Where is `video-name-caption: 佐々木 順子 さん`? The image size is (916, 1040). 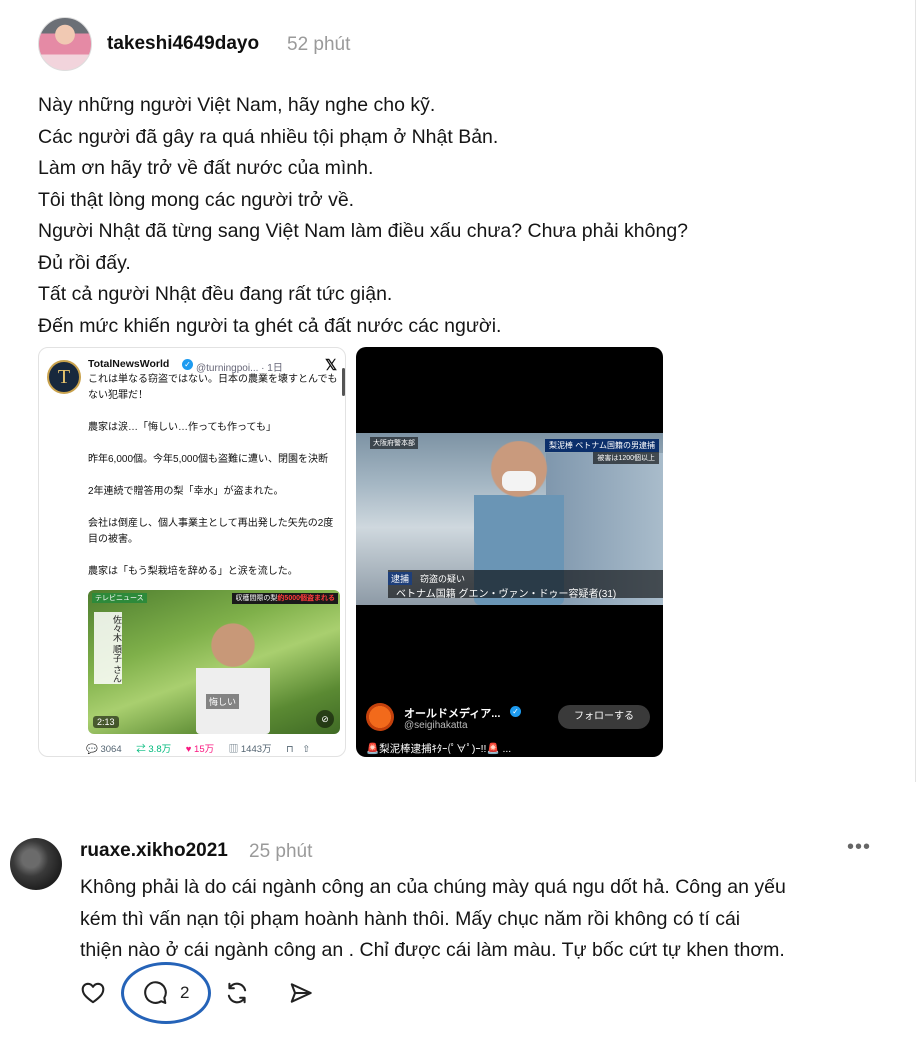
video-name-caption: 佐々木 順子 さん is located at coordinates (108, 648).